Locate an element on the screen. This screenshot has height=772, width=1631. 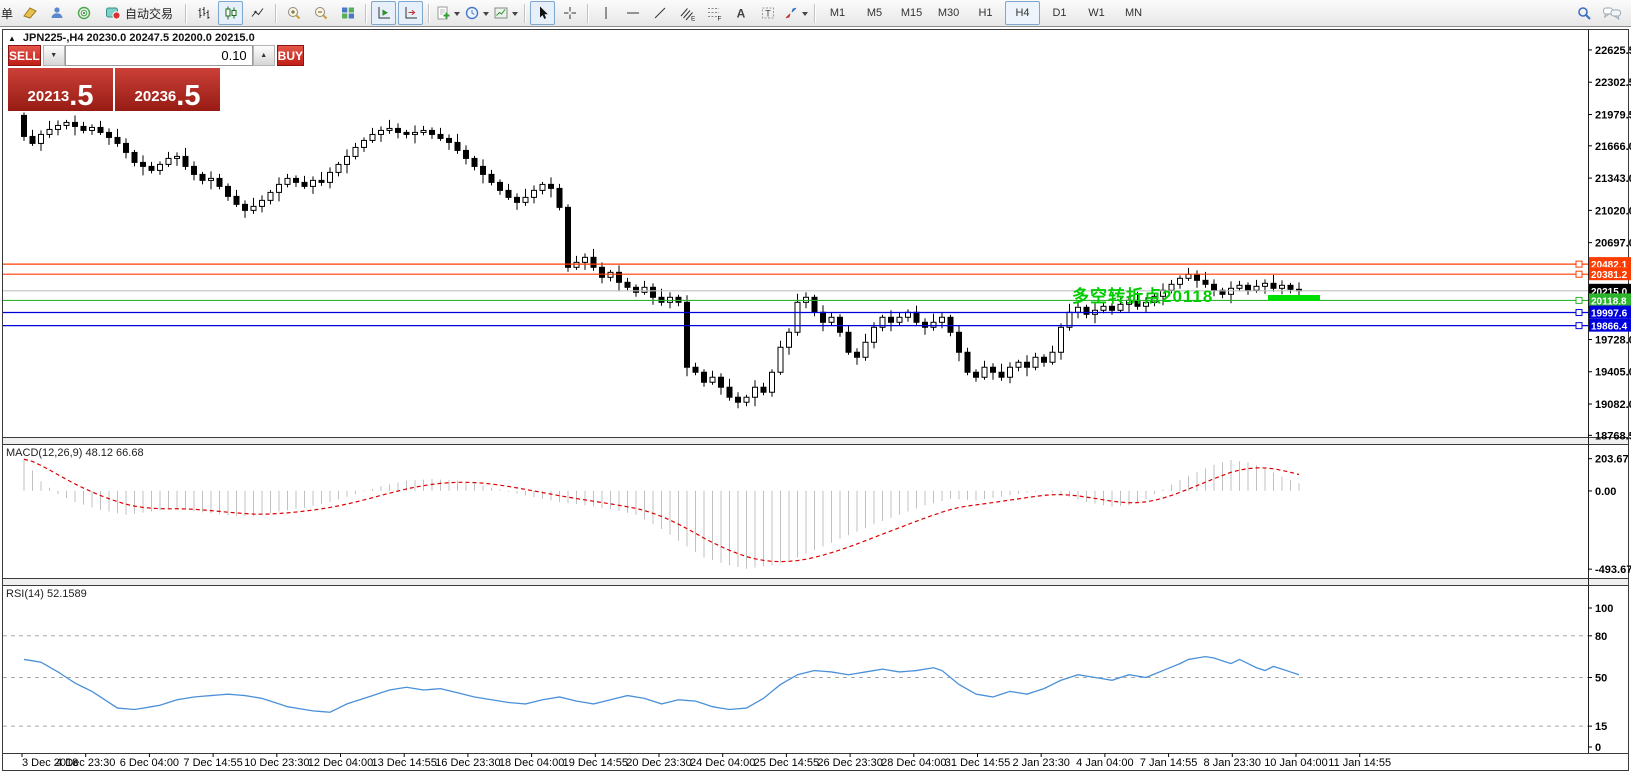
buy-price-display: 20236 .5 is located at coordinates (167, 89).